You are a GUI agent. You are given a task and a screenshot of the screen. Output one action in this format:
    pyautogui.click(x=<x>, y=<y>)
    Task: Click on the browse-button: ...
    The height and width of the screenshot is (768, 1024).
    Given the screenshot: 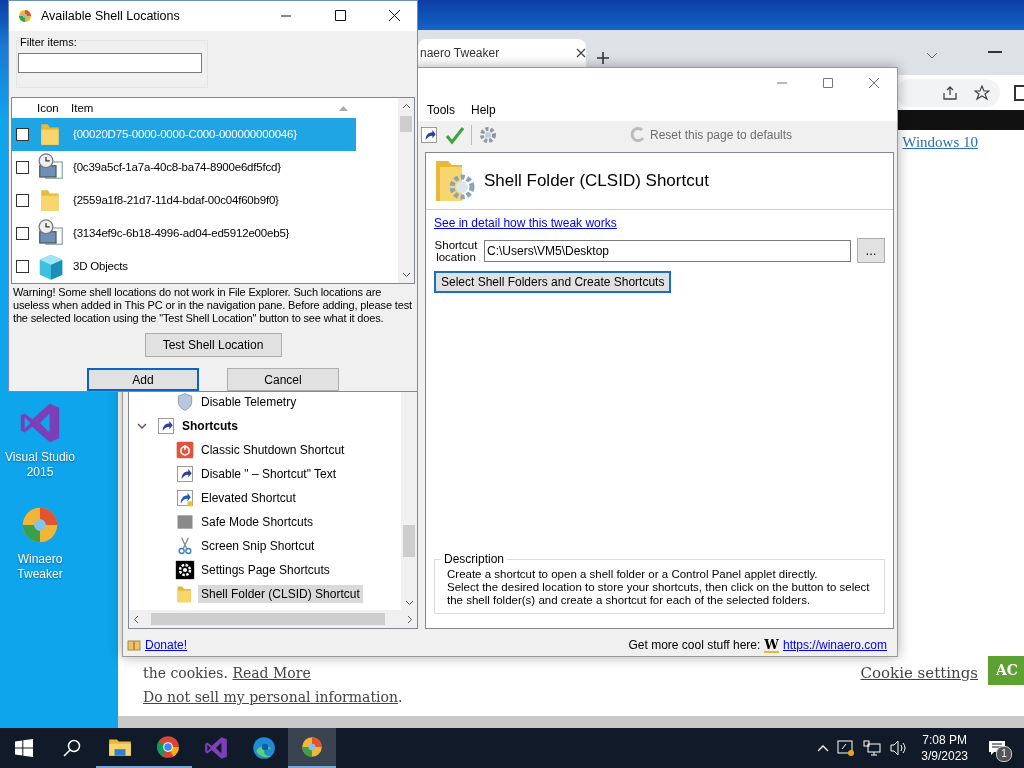 What is the action you would take?
    pyautogui.click(x=871, y=250)
    